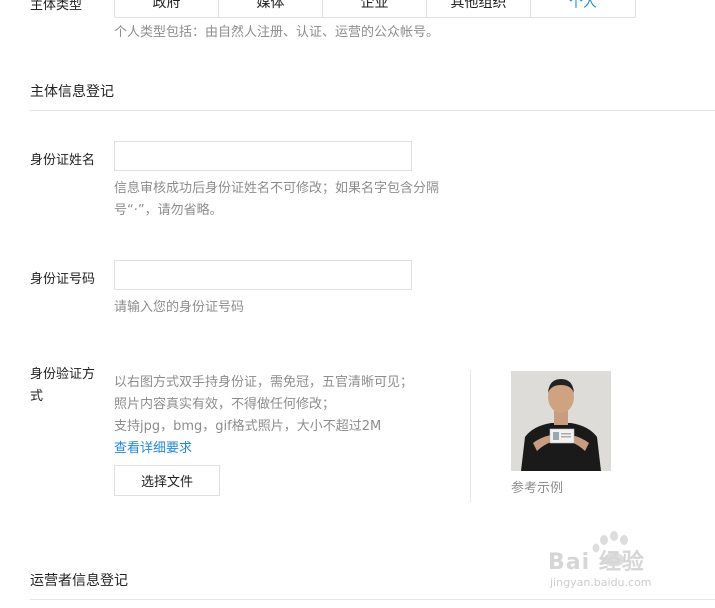  What do you see at coordinates (179, 307) in the screenshot?
I see `id-number-hint: 请输入您的身份证号码` at bounding box center [179, 307].